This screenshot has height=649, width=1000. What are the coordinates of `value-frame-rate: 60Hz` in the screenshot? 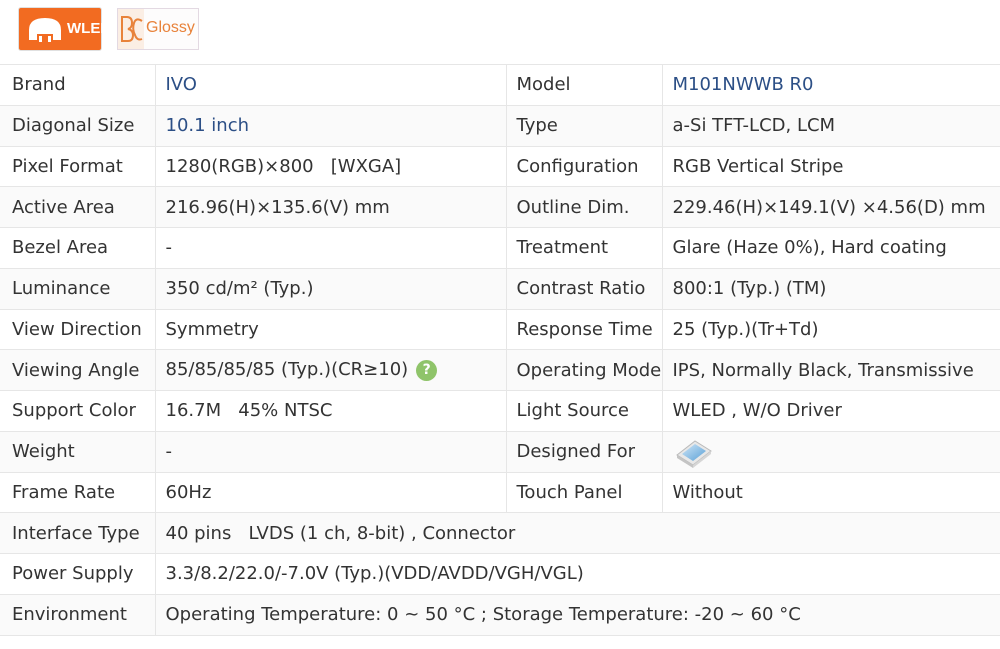 It's located at (330, 492).